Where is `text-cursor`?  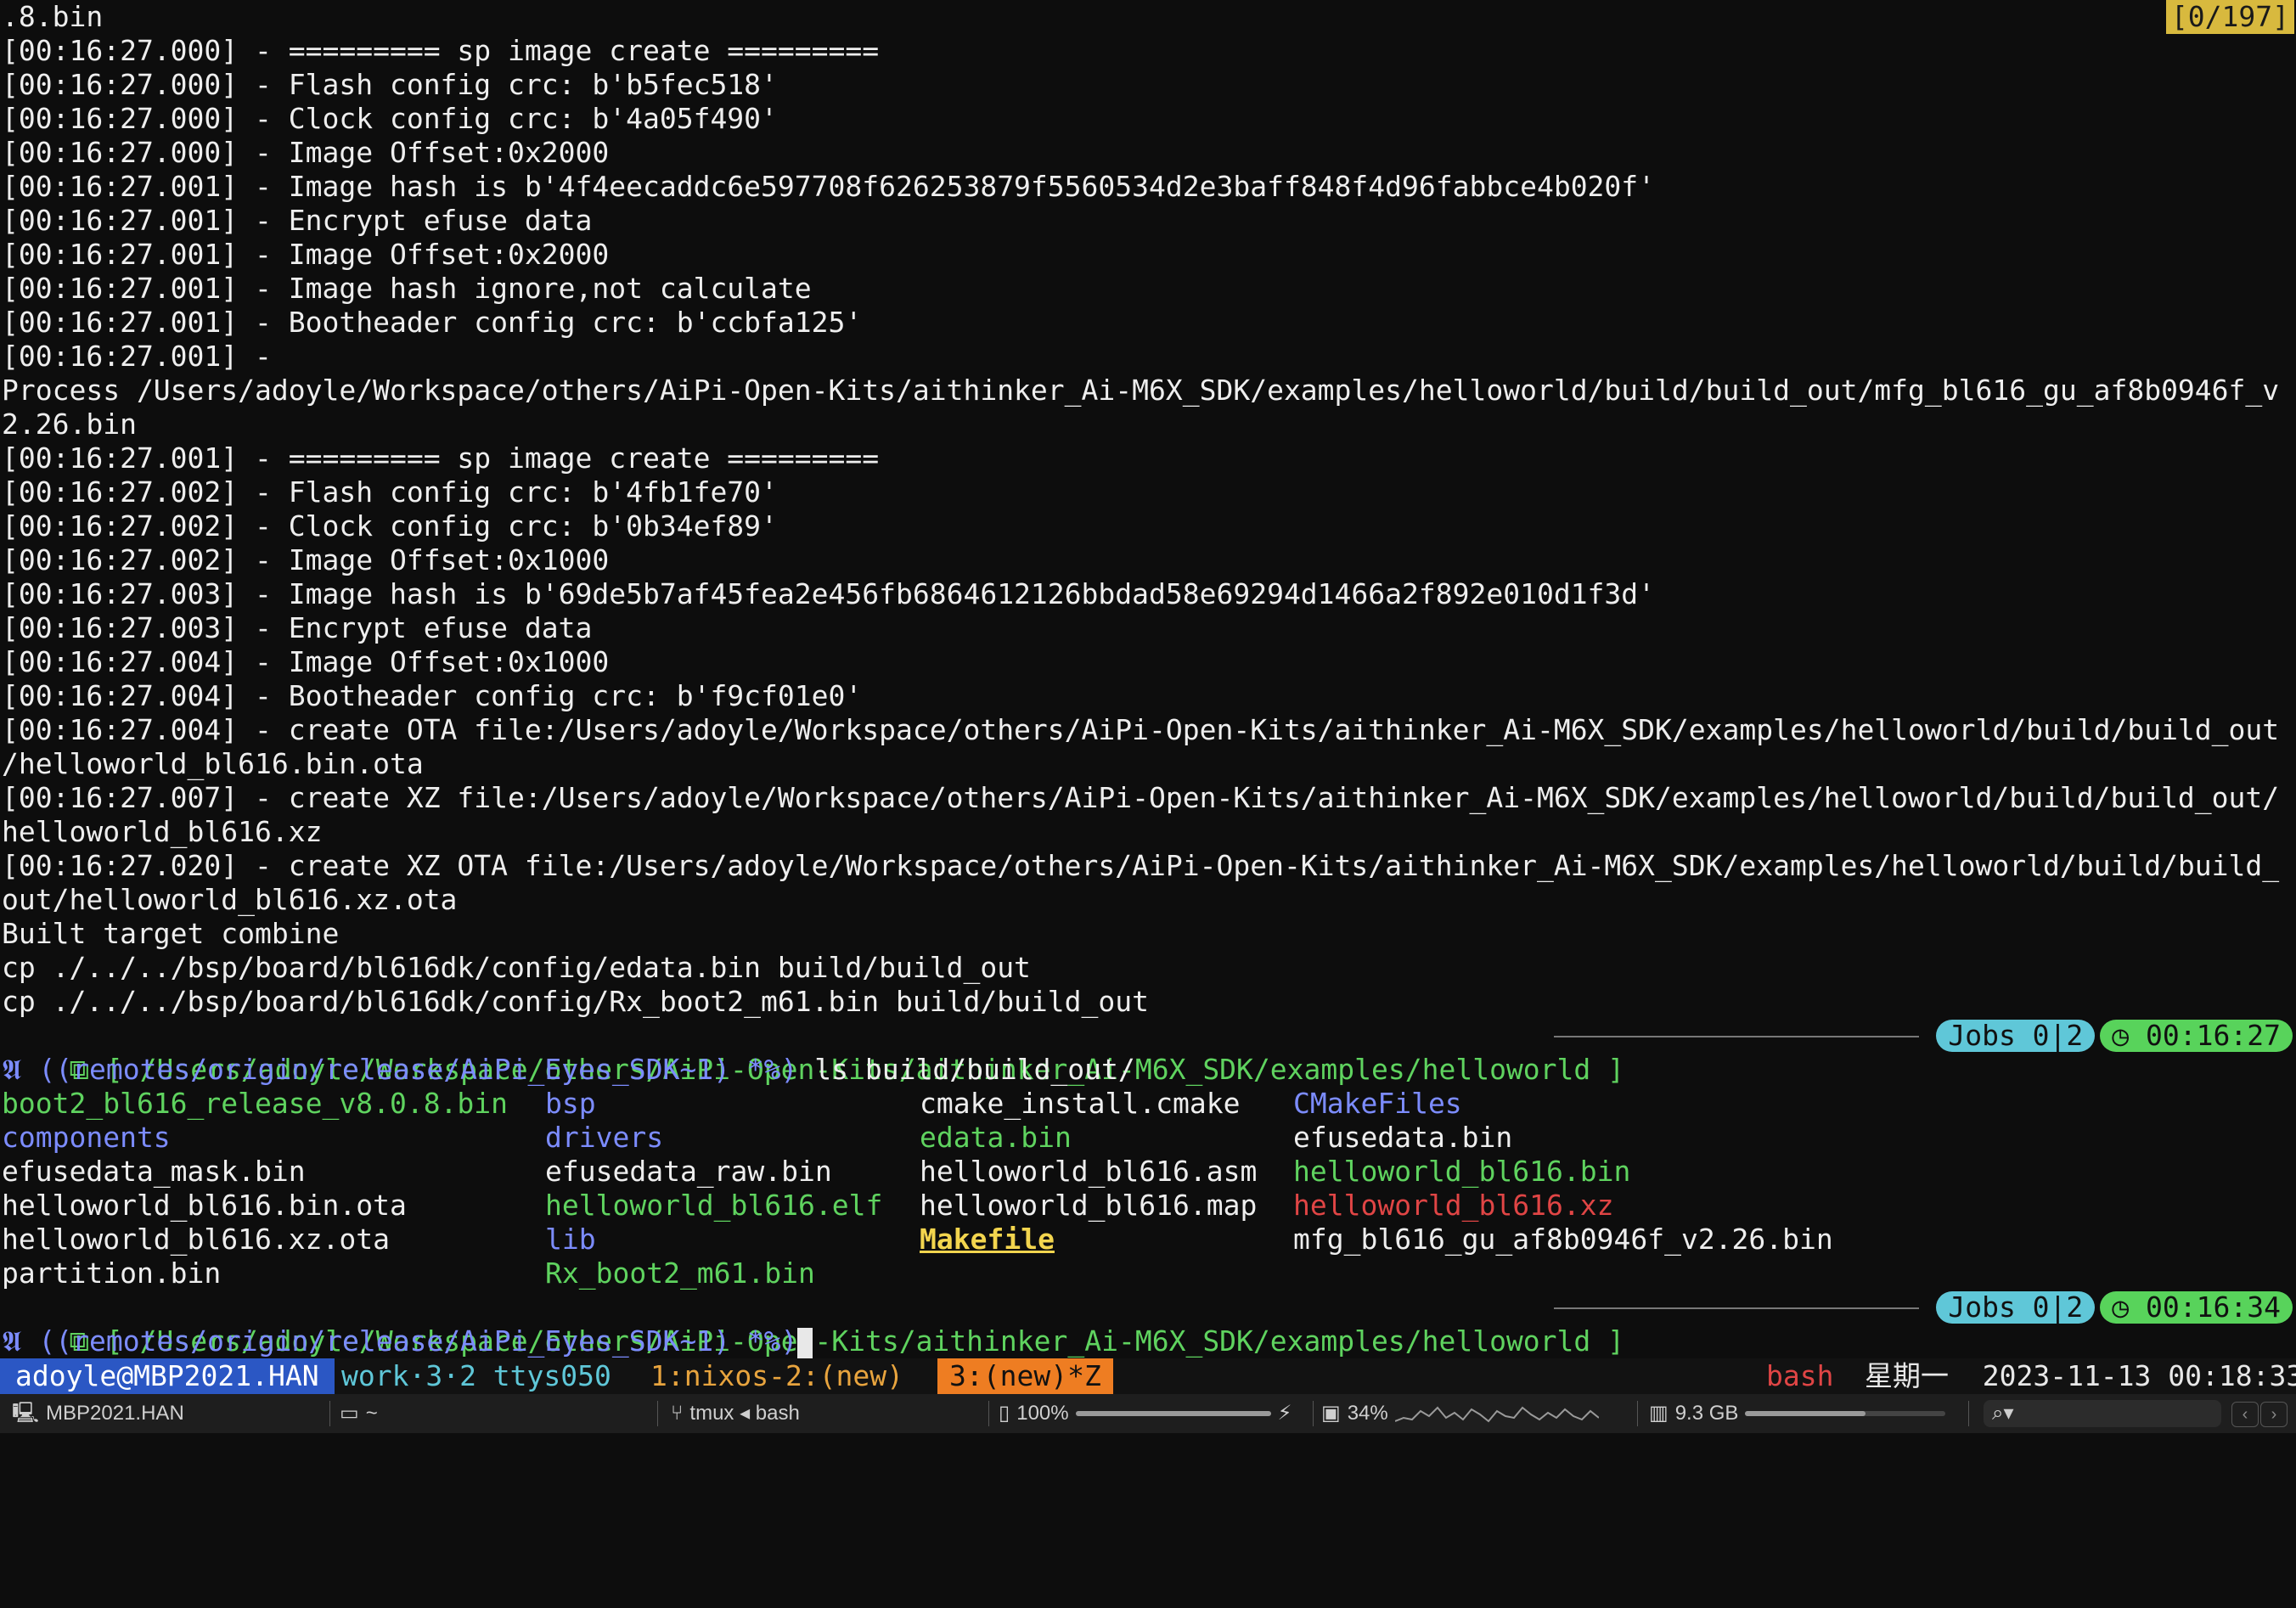
text-cursor is located at coordinates (805, 1342).